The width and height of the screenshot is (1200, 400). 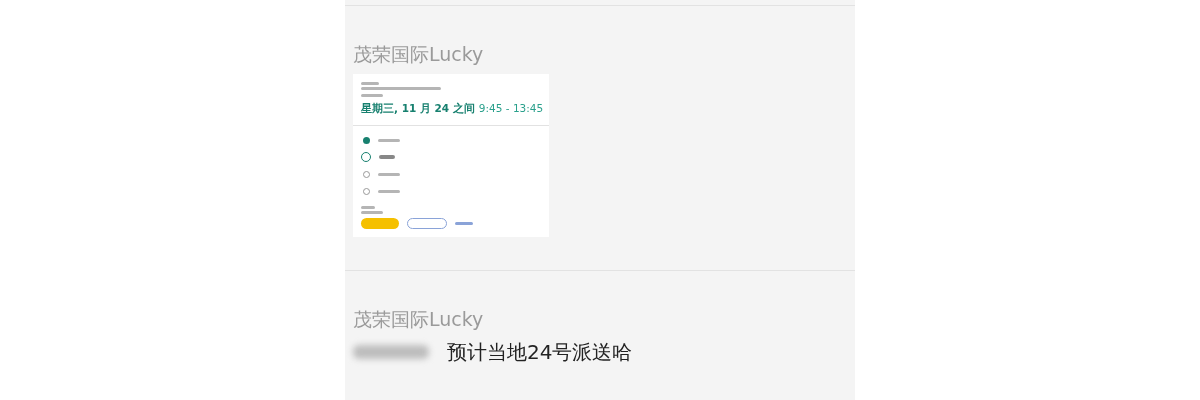 What do you see at coordinates (418, 108) in the screenshot?
I see `delivery-date: 星期三, 11 月 24 之间` at bounding box center [418, 108].